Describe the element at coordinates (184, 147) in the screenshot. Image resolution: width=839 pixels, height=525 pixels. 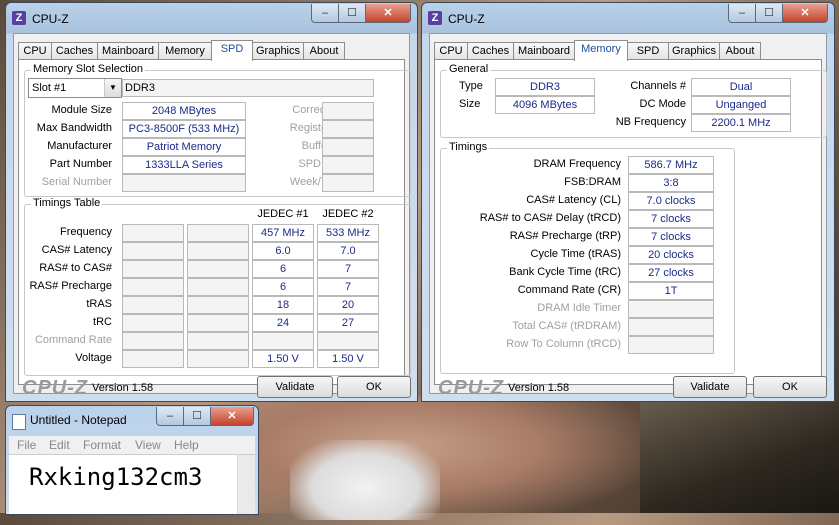
I see `manufacturer-value: Patriot Memory` at that location.